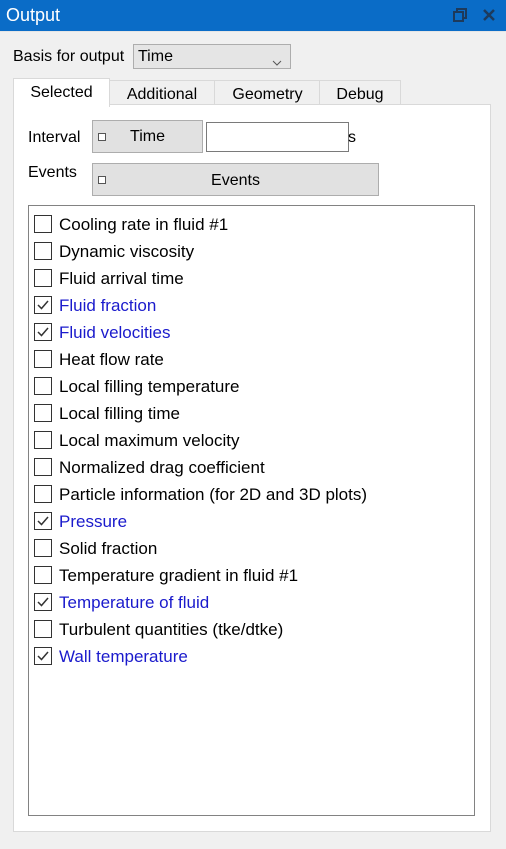 The width and height of the screenshot is (506, 849). I want to click on list-item-label: Temperature gradient in fluid #1, so click(179, 575).